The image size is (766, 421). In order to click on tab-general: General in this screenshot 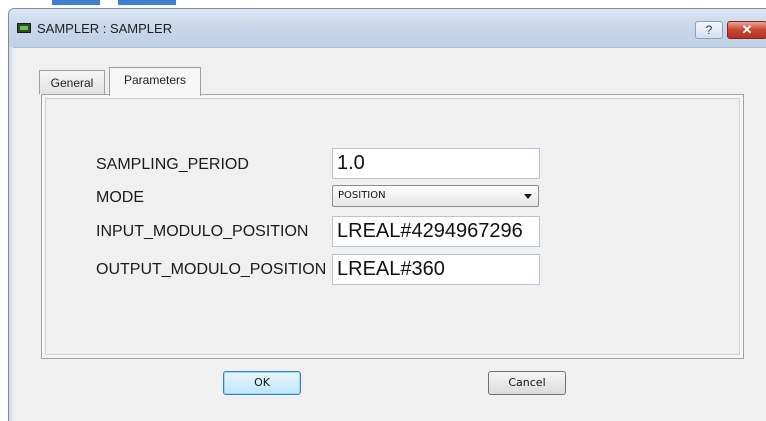, I will do `click(72, 82)`.